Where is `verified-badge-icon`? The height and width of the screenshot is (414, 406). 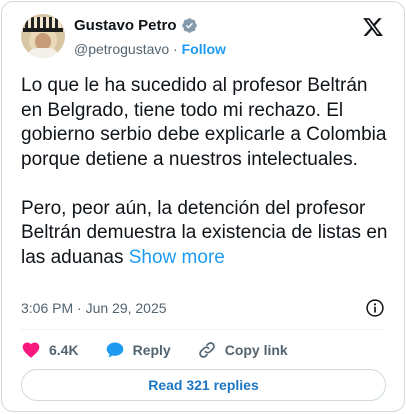
verified-badge-icon is located at coordinates (189, 25).